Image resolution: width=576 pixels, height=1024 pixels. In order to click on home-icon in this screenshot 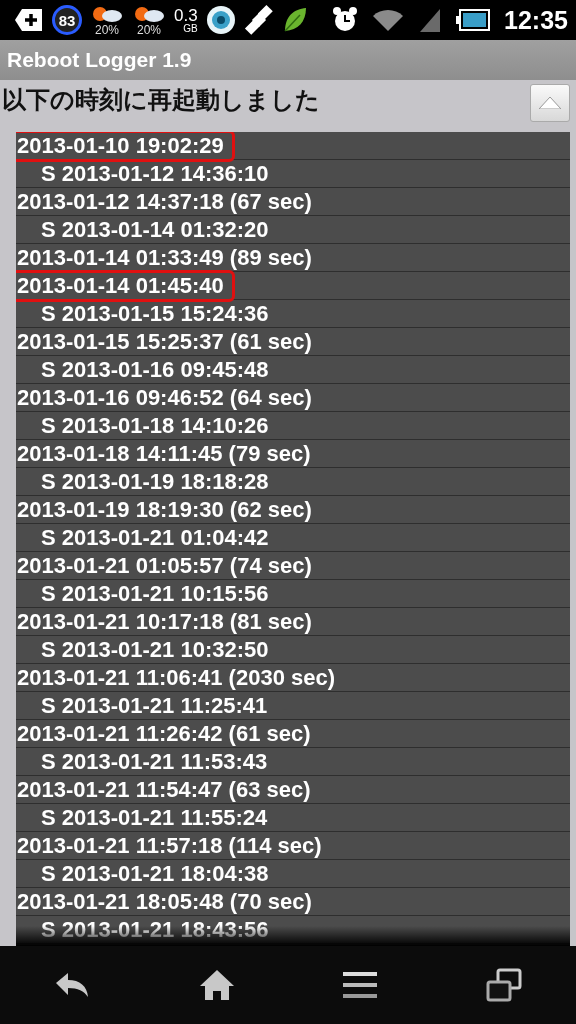, I will do `click(216, 985)`.